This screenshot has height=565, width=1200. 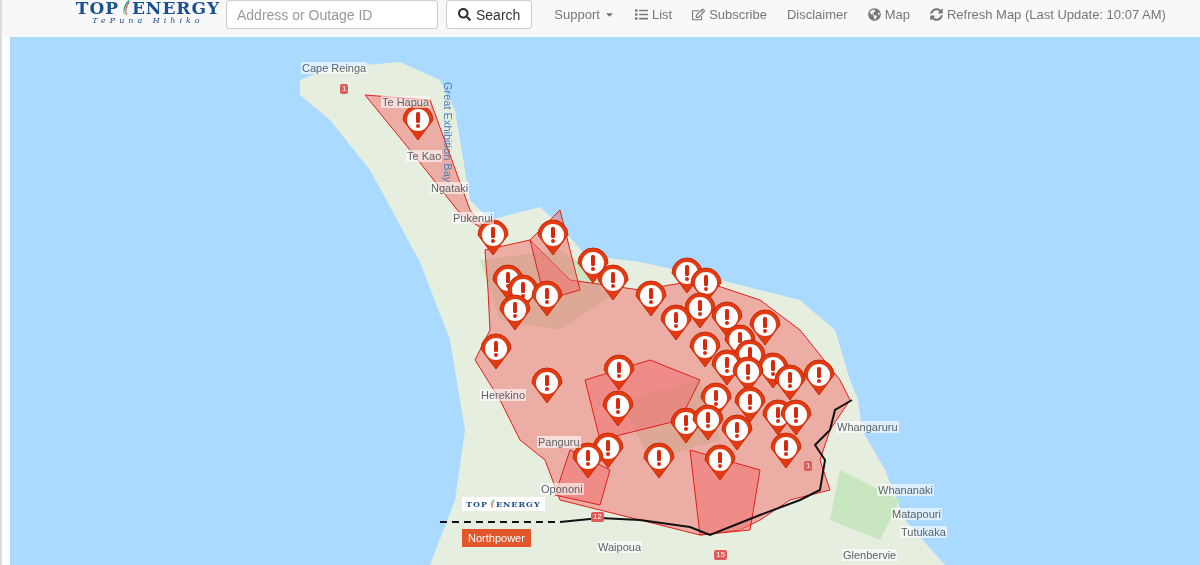 What do you see at coordinates (559, 442) in the screenshot?
I see `place-label: Panguru` at bounding box center [559, 442].